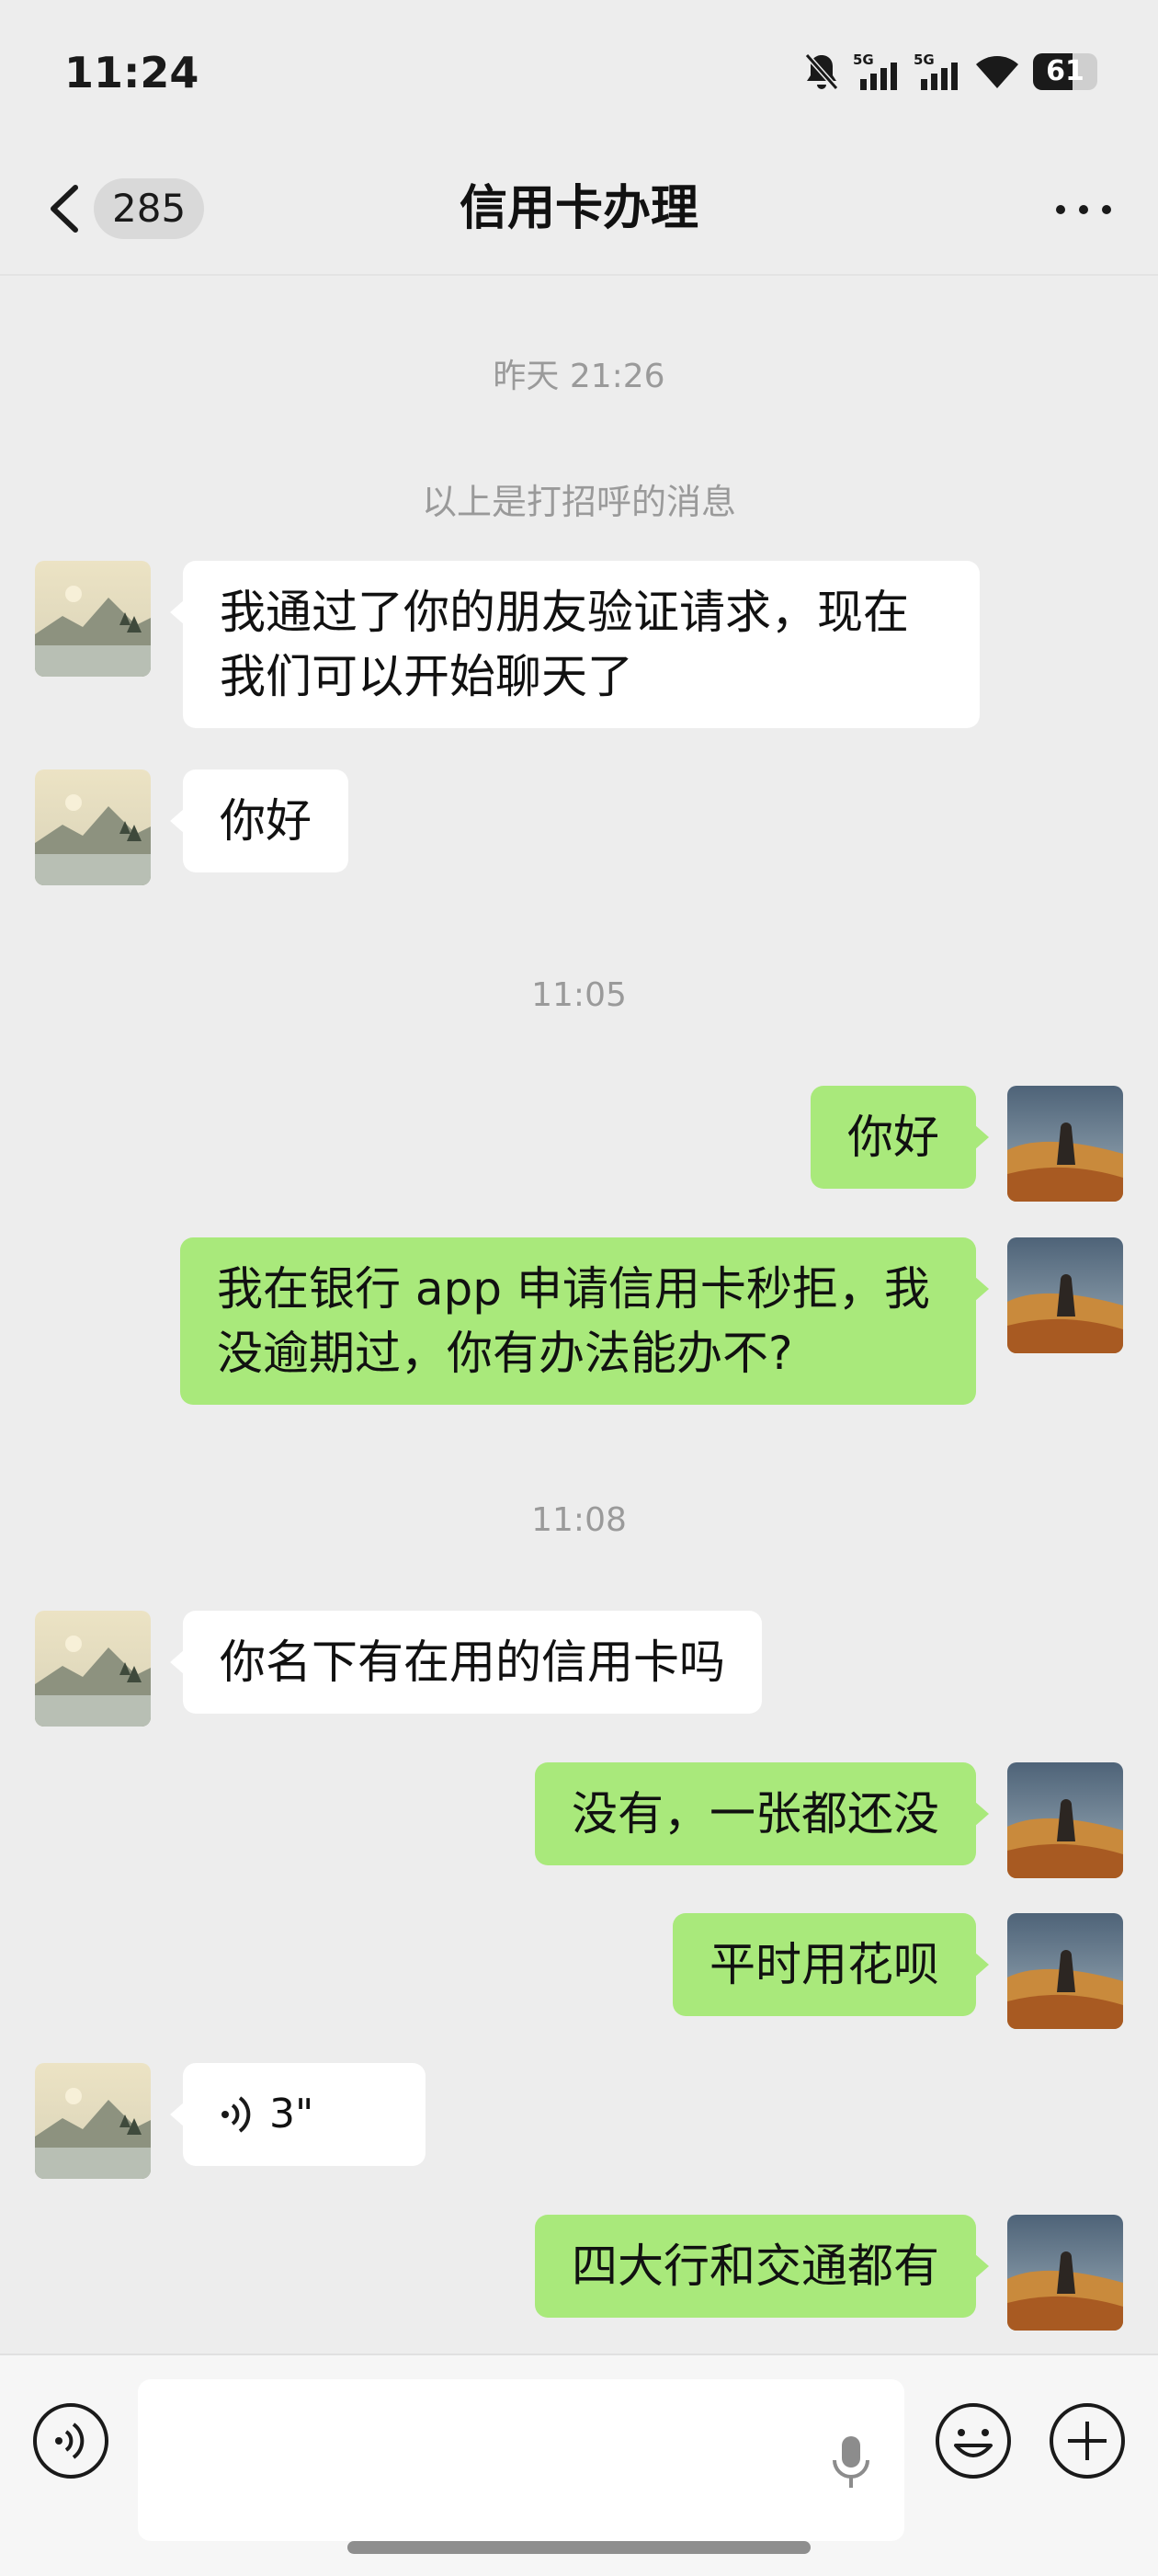 This screenshot has height=2576, width=1158. I want to click on message-text: 没有，一张都还没, so click(755, 1814).